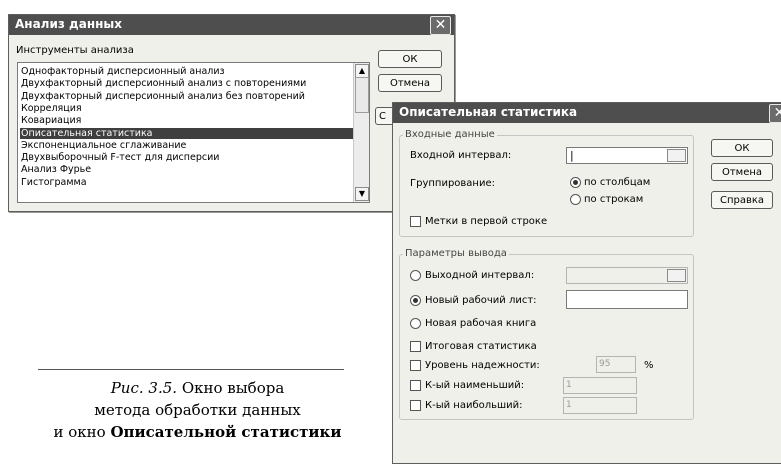 The width and height of the screenshot is (781, 464). Describe the element at coordinates (600, 405) in the screenshot. I see `kth-largest-field: 1` at that location.